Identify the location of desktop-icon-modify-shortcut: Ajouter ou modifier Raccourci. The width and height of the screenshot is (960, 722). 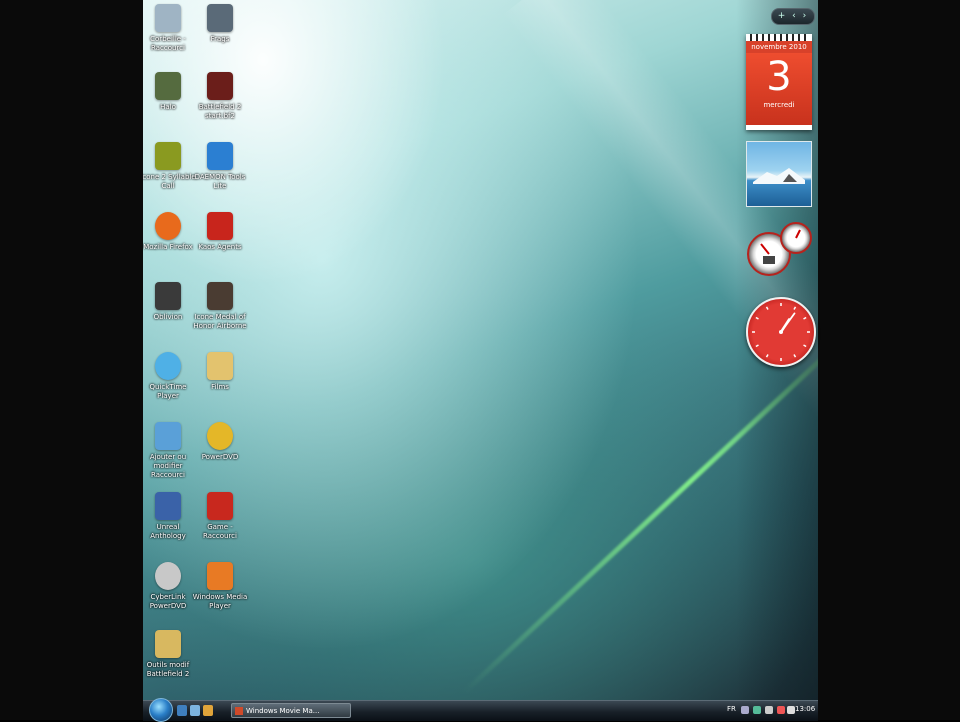
(170, 451).